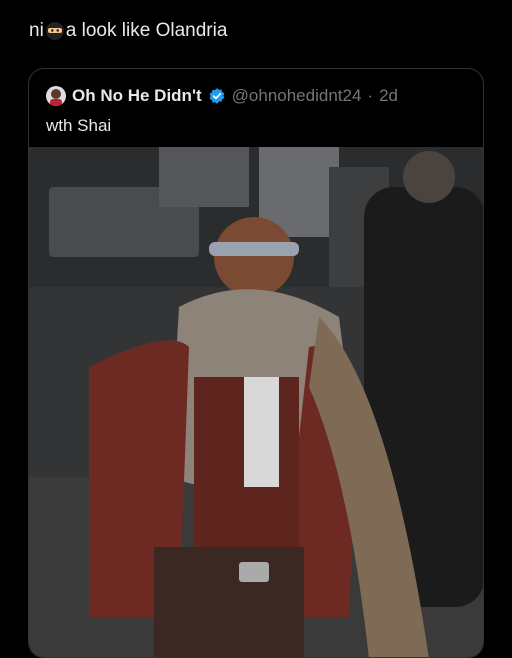  I want to click on avatar, so click(56, 96).